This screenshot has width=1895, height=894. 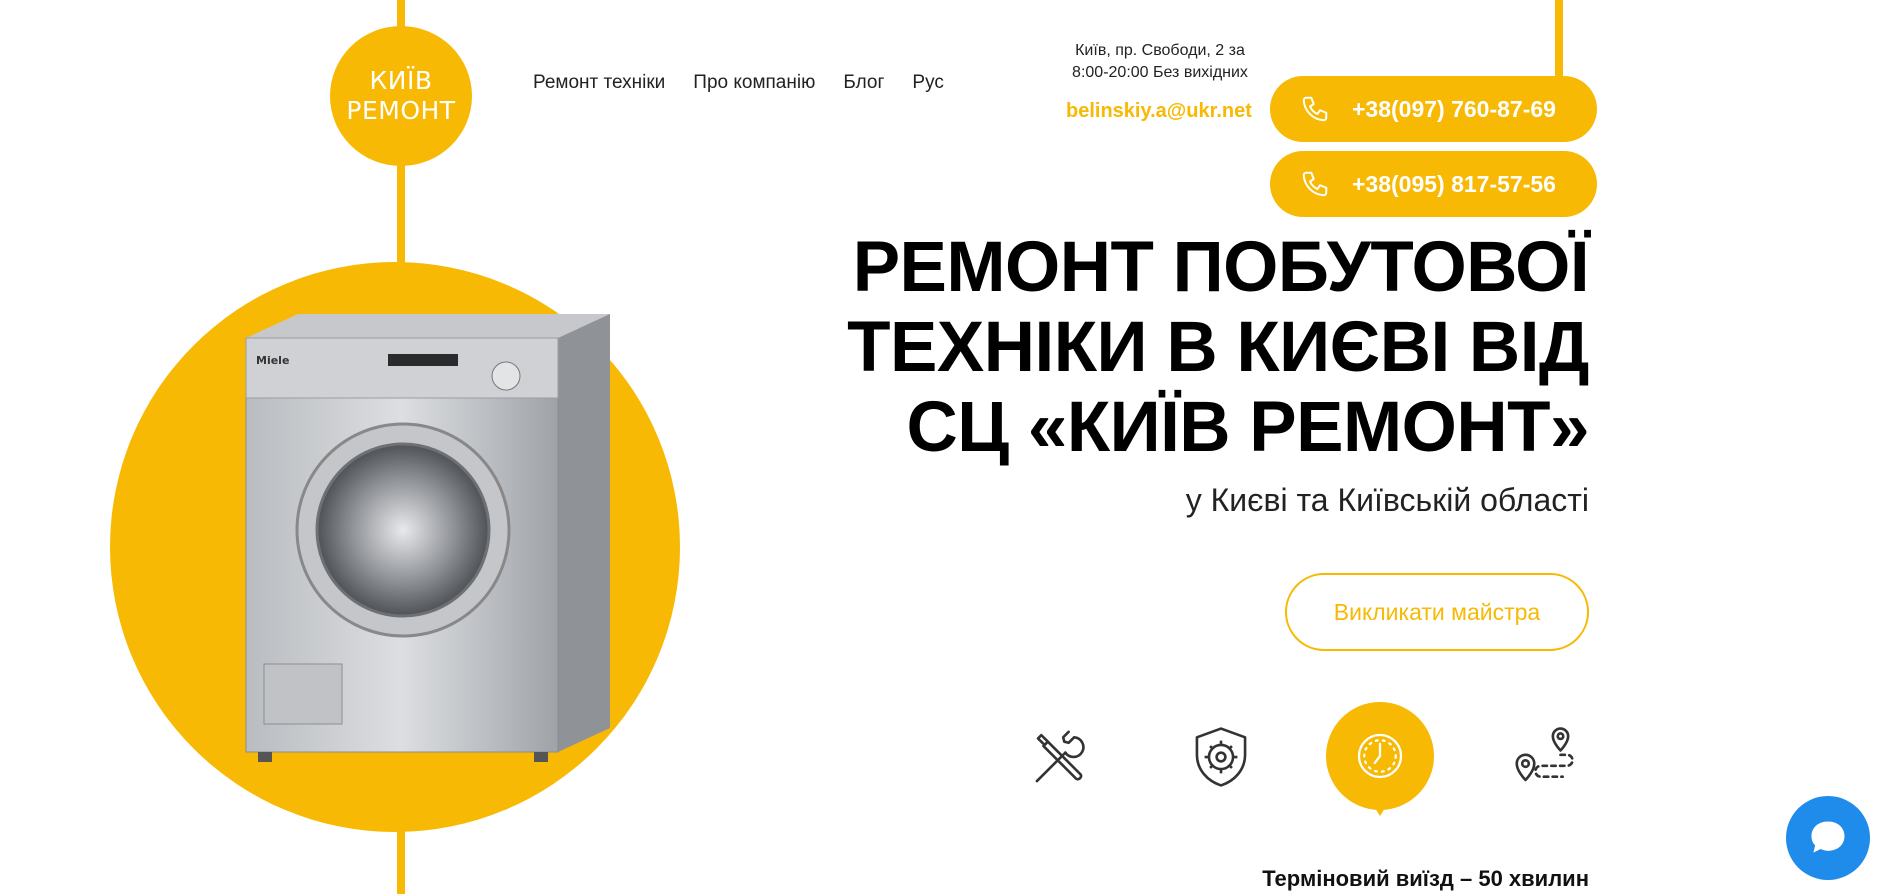 I want to click on chat-widget-button, so click(x=1828, y=838).